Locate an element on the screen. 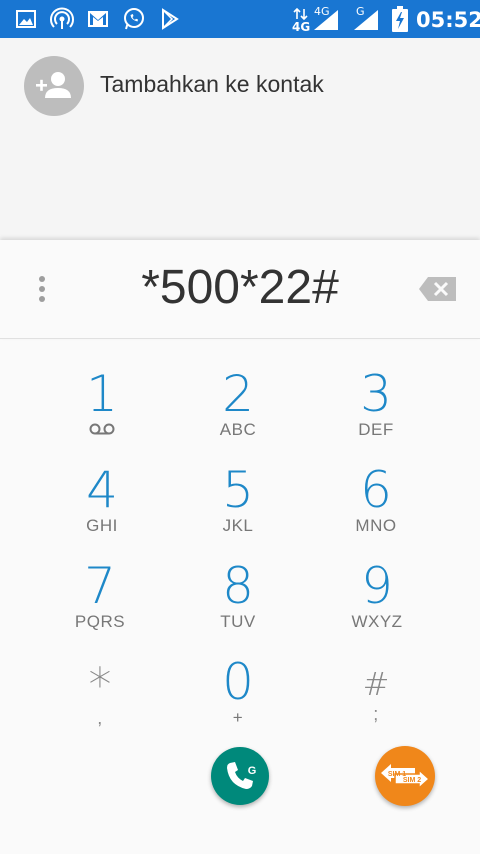 Image resolution: width=480 pixels, height=854 pixels. dial-key-9: 9 WXYZ is located at coordinates (377, 605).